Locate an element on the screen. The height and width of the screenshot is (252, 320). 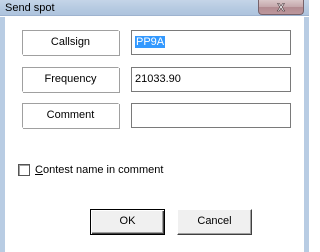
close-button: X is located at coordinates (281, 7).